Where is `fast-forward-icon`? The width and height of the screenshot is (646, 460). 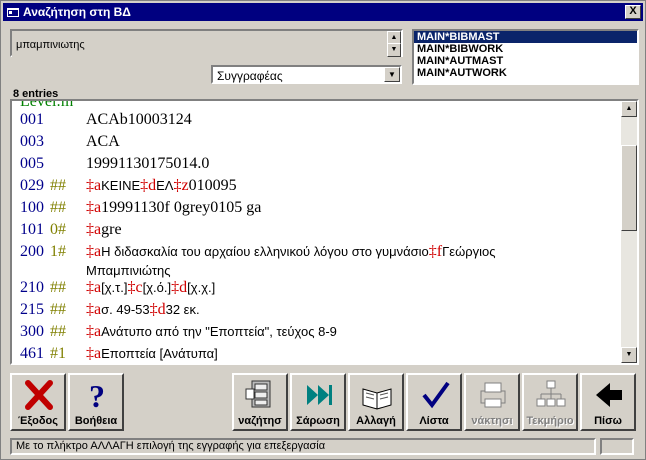 fast-forward-icon is located at coordinates (319, 395).